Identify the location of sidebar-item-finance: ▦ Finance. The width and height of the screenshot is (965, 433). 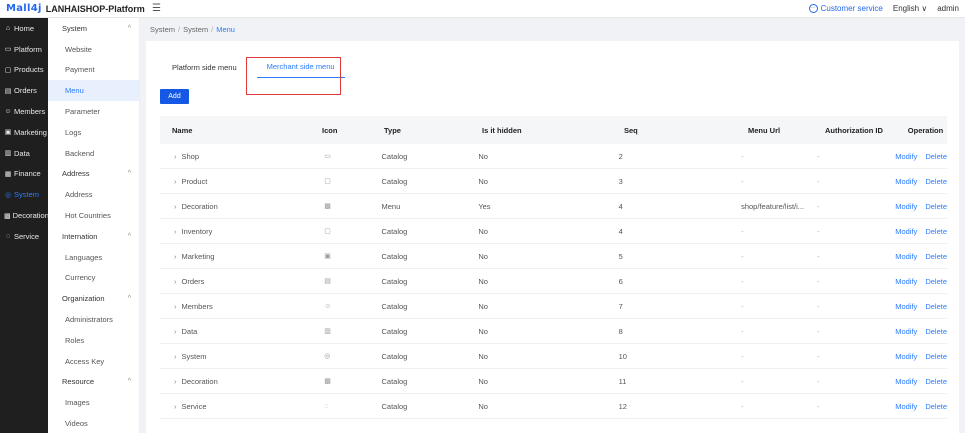
(24, 174).